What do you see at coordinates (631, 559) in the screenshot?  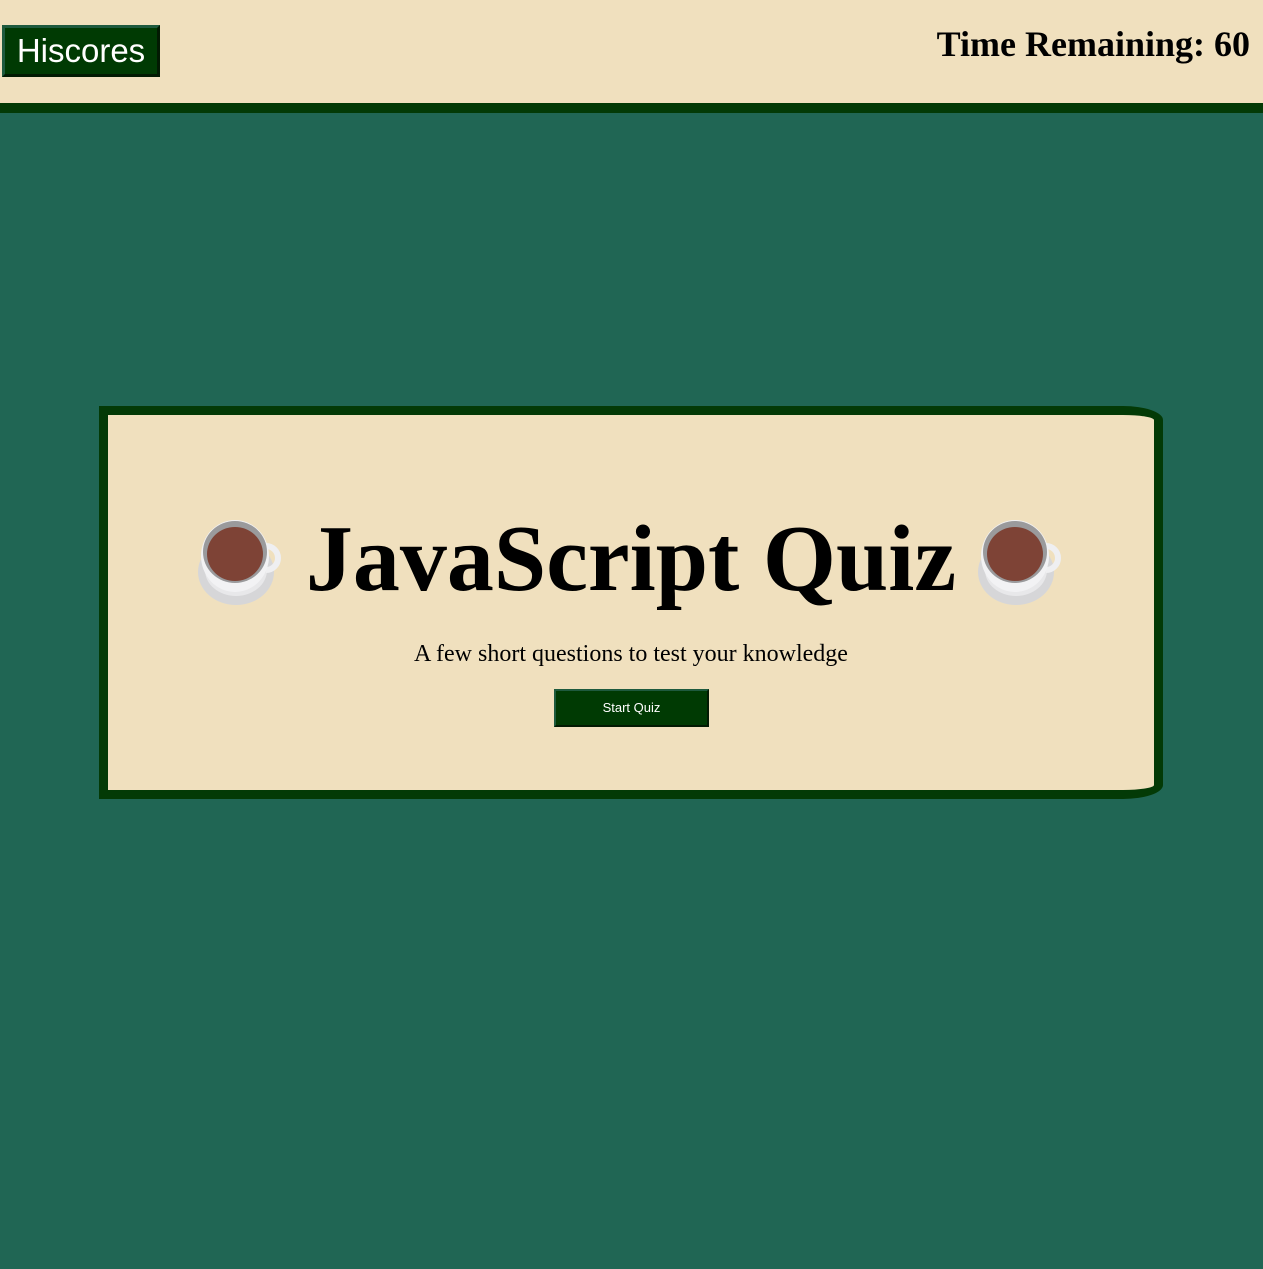 I see `quiz-title: JavaScript Quiz` at bounding box center [631, 559].